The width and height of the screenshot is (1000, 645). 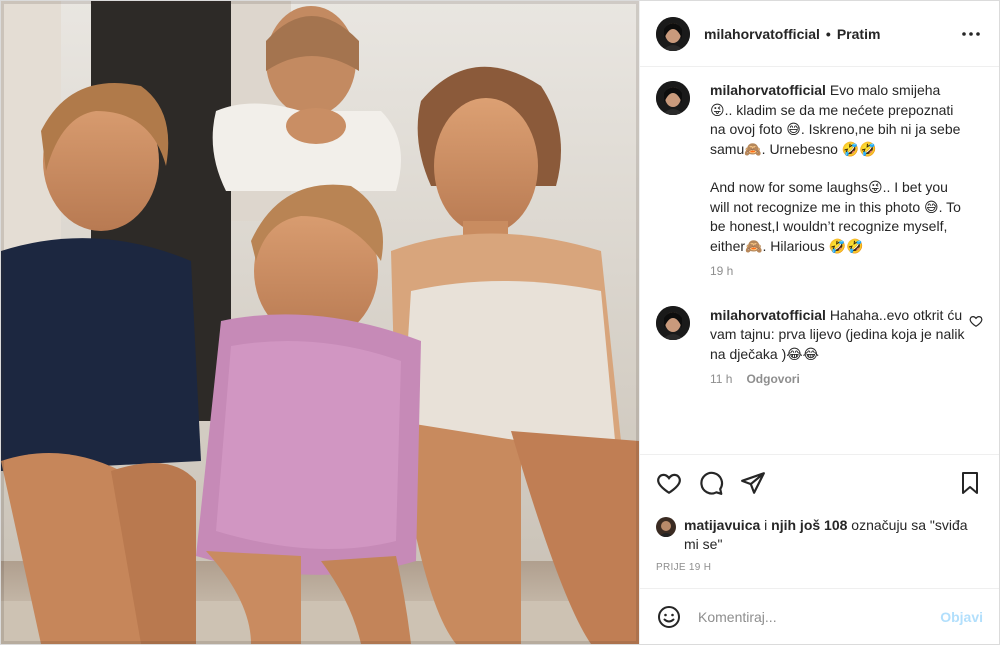 What do you see at coordinates (669, 483) in the screenshot?
I see `like-icon` at bounding box center [669, 483].